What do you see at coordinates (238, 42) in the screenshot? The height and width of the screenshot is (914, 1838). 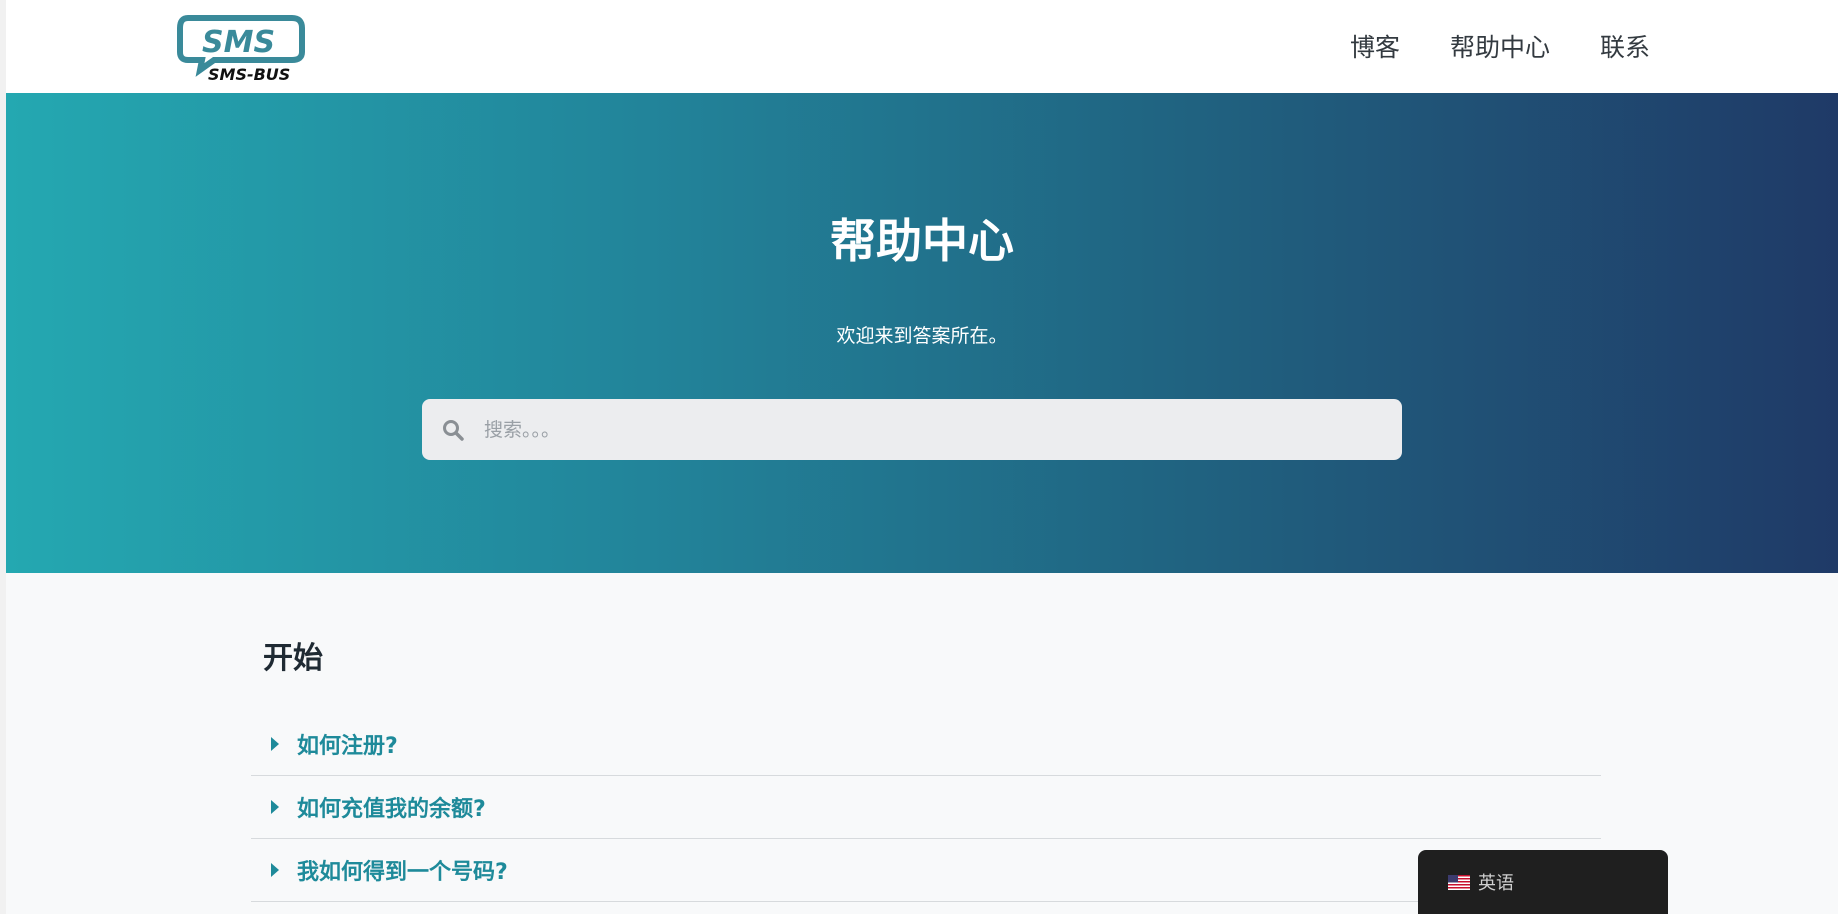 I see `svg-text: SMS` at bounding box center [238, 42].